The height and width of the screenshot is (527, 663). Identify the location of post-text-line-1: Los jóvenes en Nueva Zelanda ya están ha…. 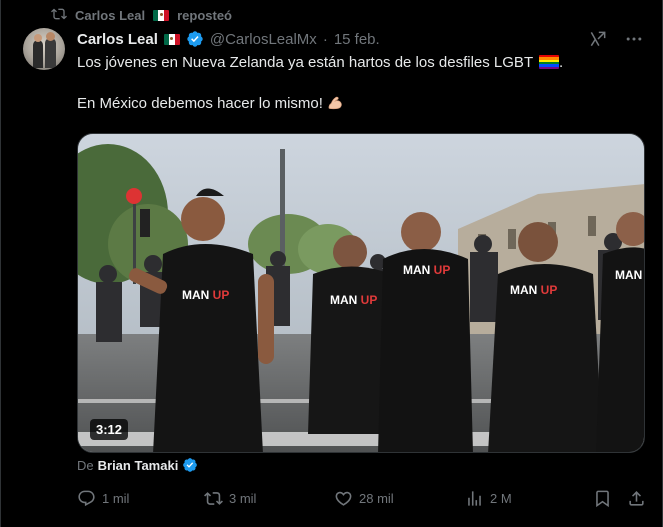
(362, 63).